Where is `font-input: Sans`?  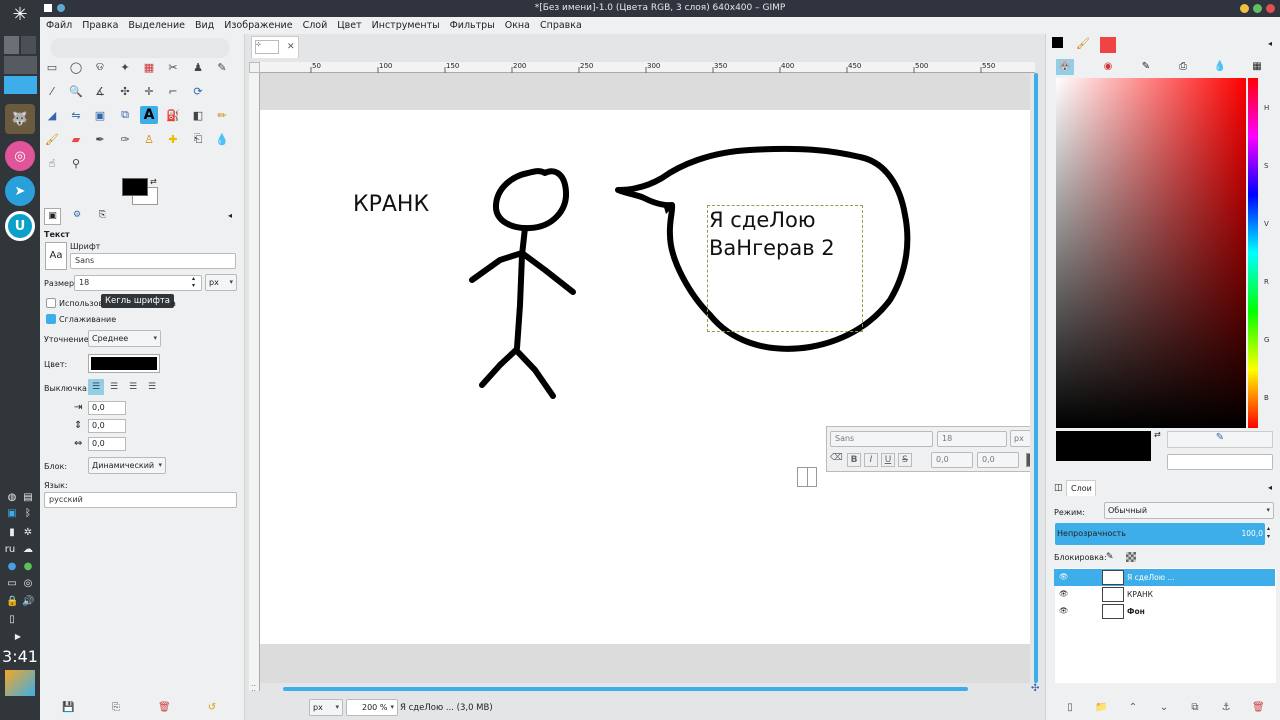 font-input: Sans is located at coordinates (153, 261).